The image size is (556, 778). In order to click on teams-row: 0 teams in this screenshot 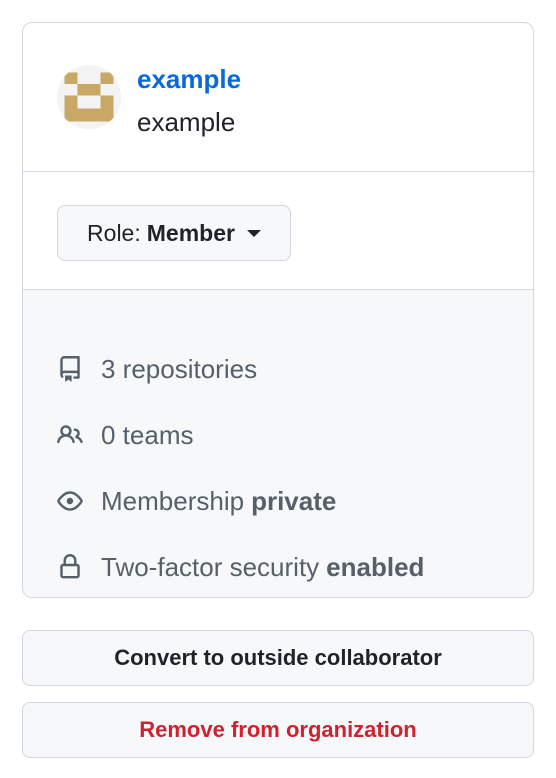, I will do `click(125, 435)`.